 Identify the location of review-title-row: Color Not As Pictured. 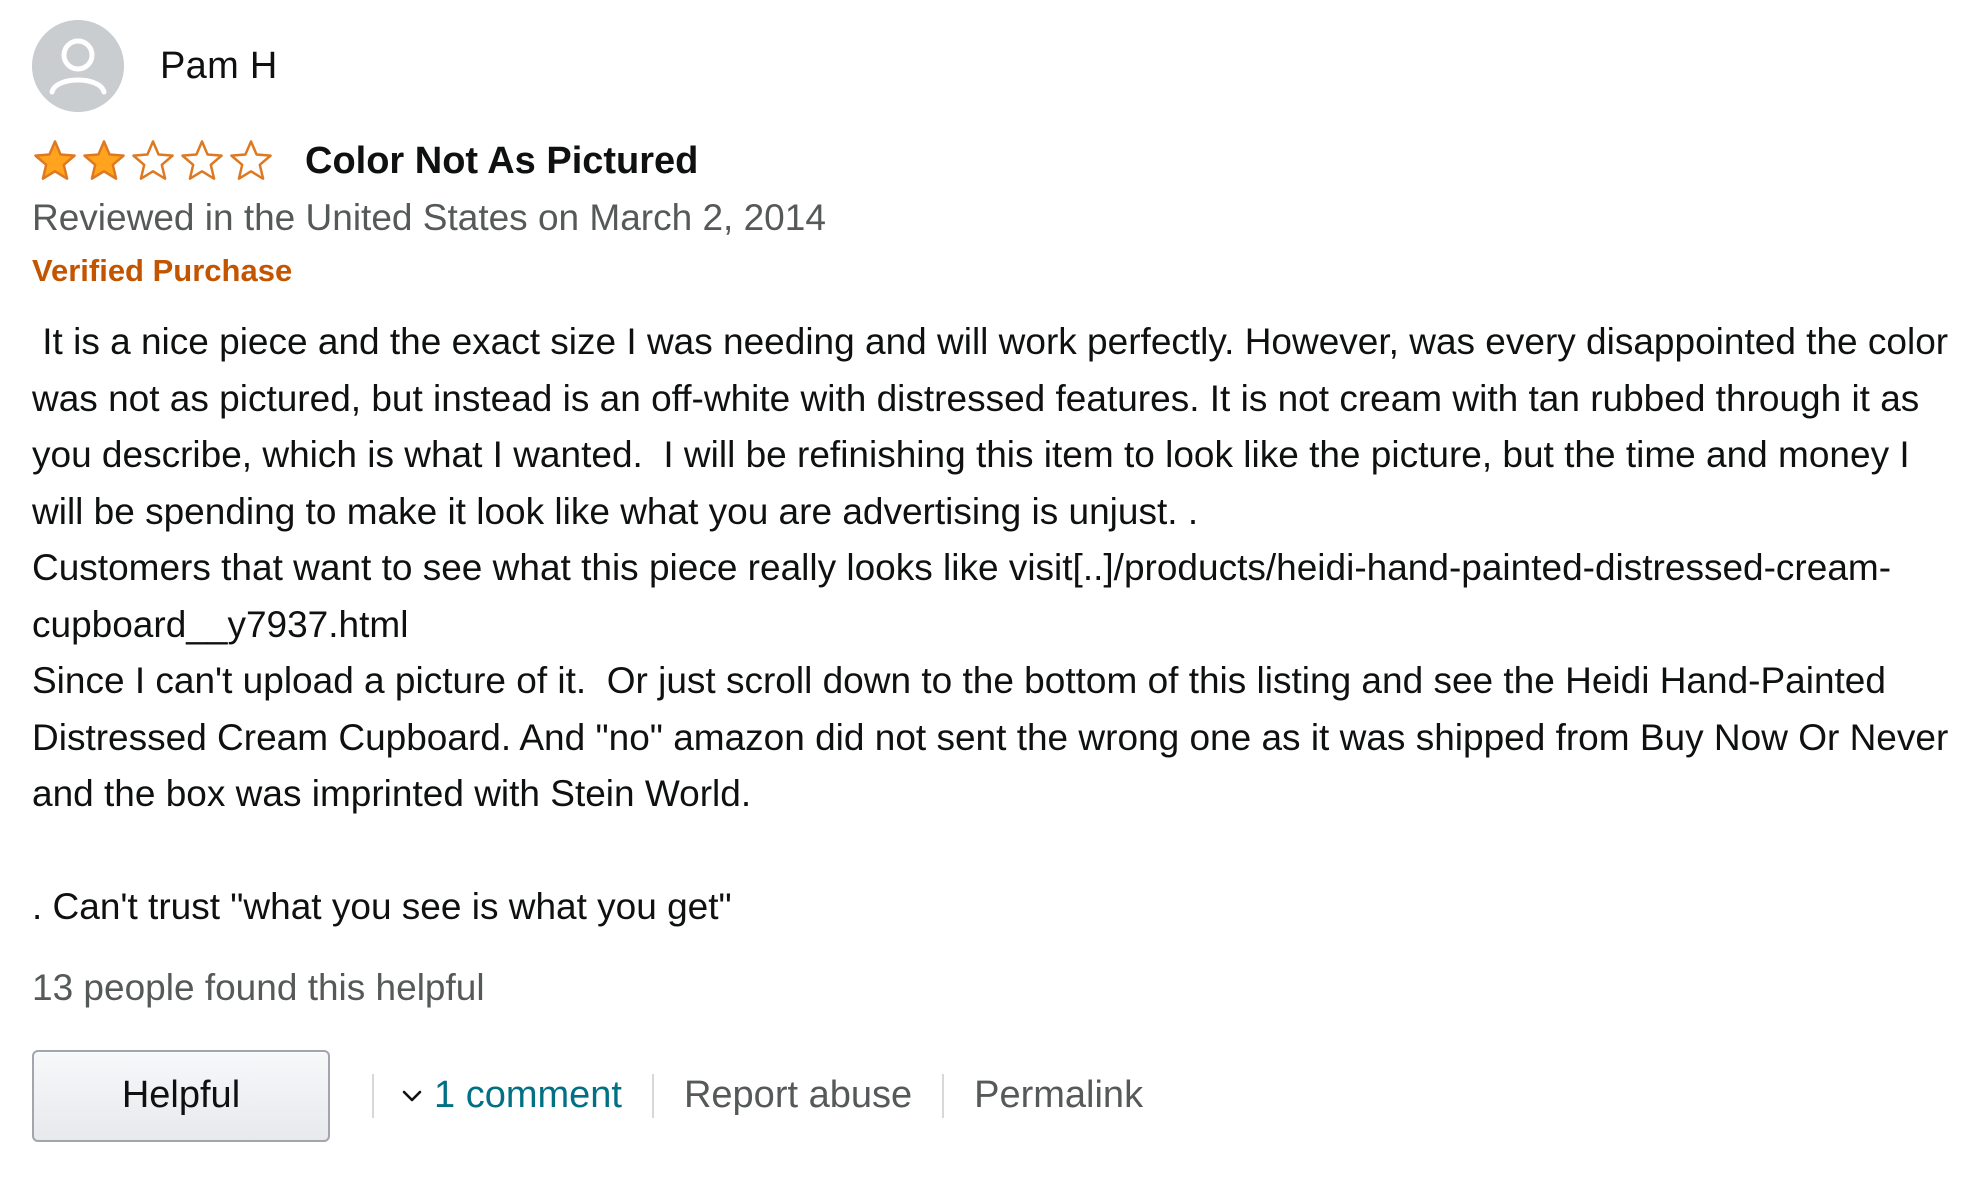
(992, 161).